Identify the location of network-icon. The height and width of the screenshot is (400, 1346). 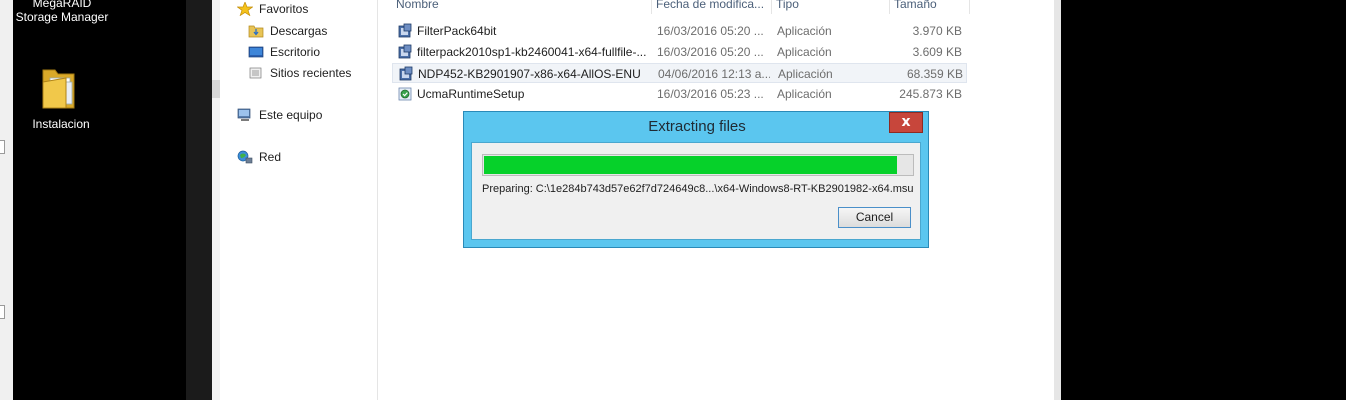
(245, 157).